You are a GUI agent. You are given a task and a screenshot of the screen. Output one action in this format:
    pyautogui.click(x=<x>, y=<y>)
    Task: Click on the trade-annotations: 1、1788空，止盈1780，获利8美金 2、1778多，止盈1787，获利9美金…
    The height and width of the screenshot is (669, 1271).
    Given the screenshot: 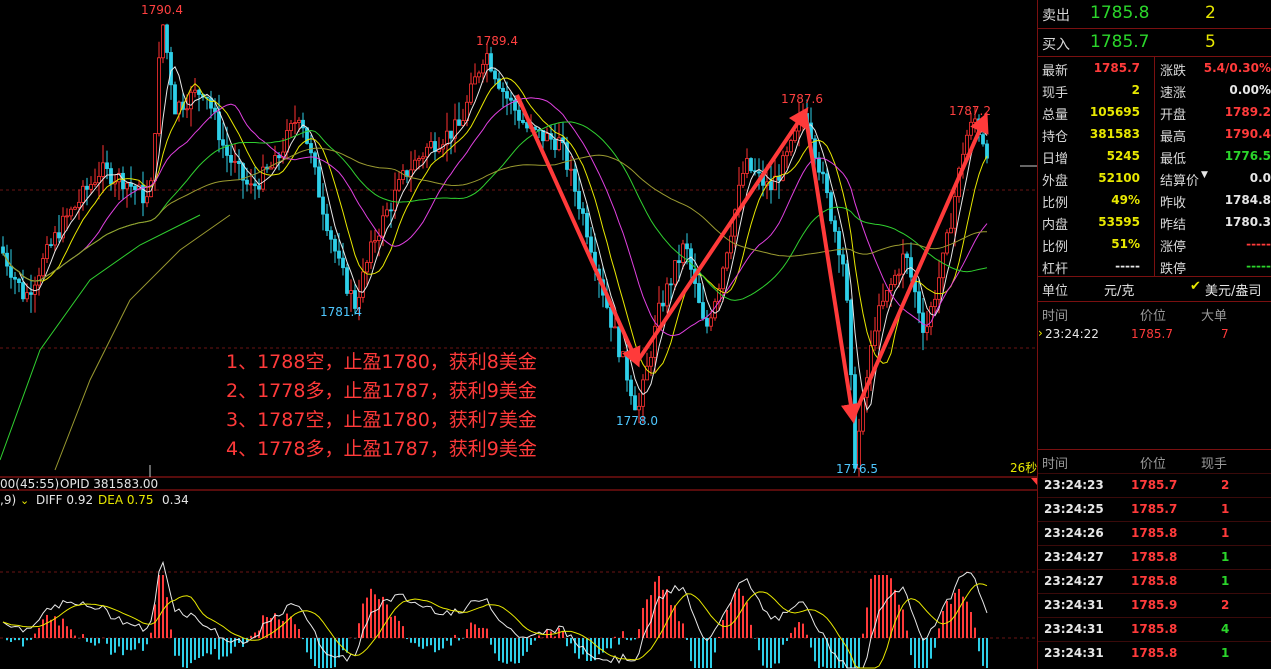 What is the action you would take?
    pyautogui.click(x=381, y=405)
    